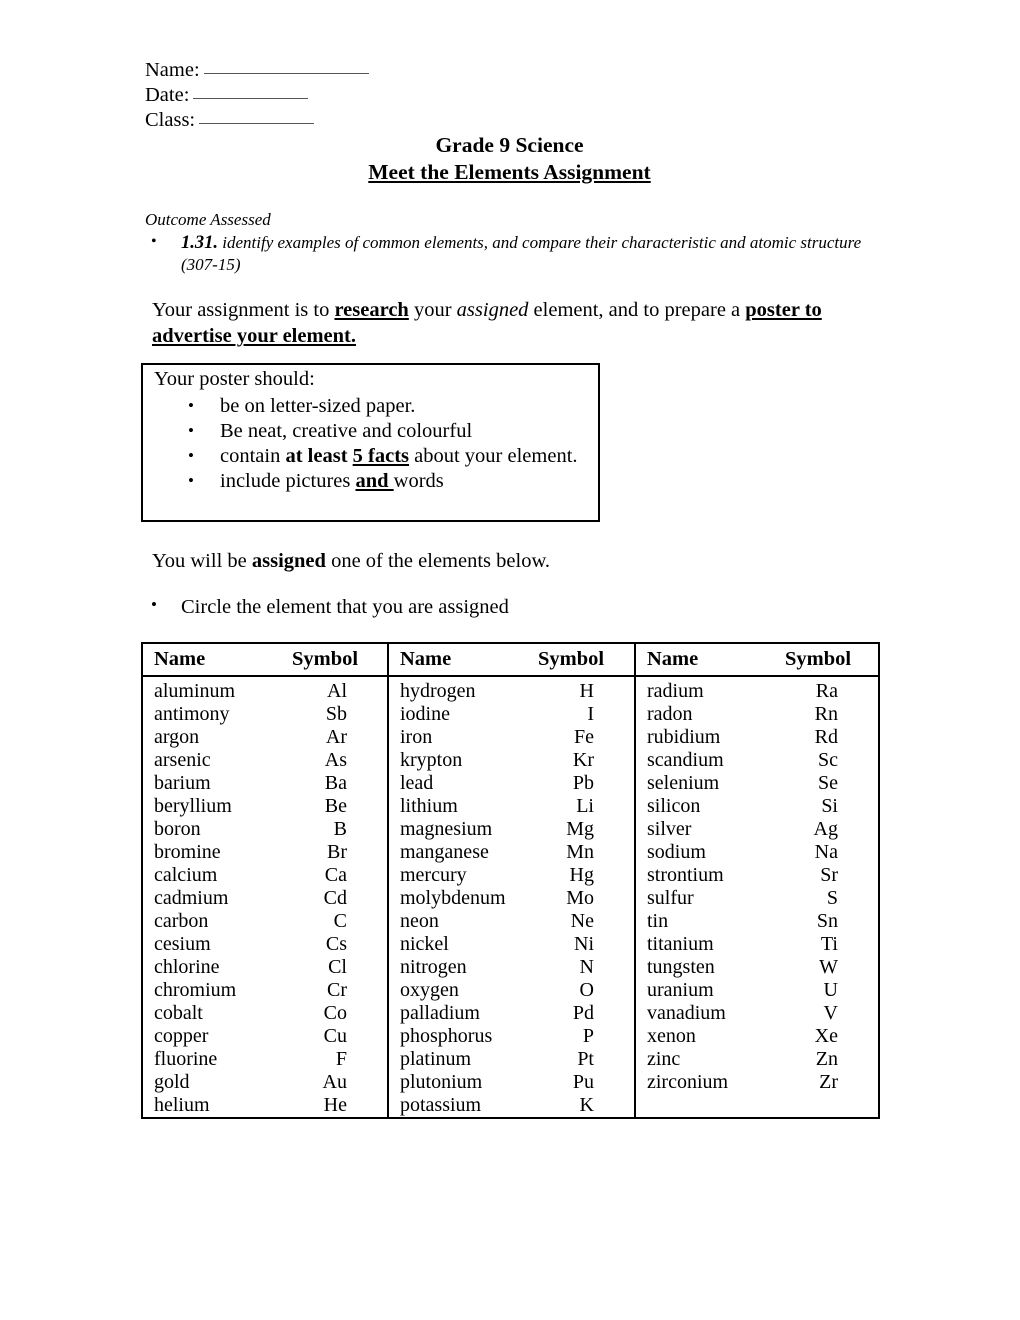 Image resolution: width=1020 pixels, height=1320 pixels. I want to click on element-symbol-cell: Al, so click(340, 689).